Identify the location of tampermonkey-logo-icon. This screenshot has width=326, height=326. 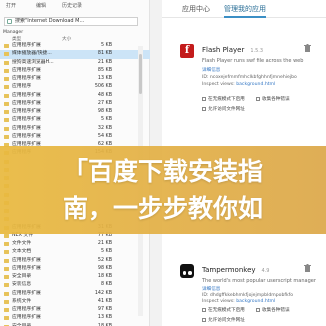
(187, 271).